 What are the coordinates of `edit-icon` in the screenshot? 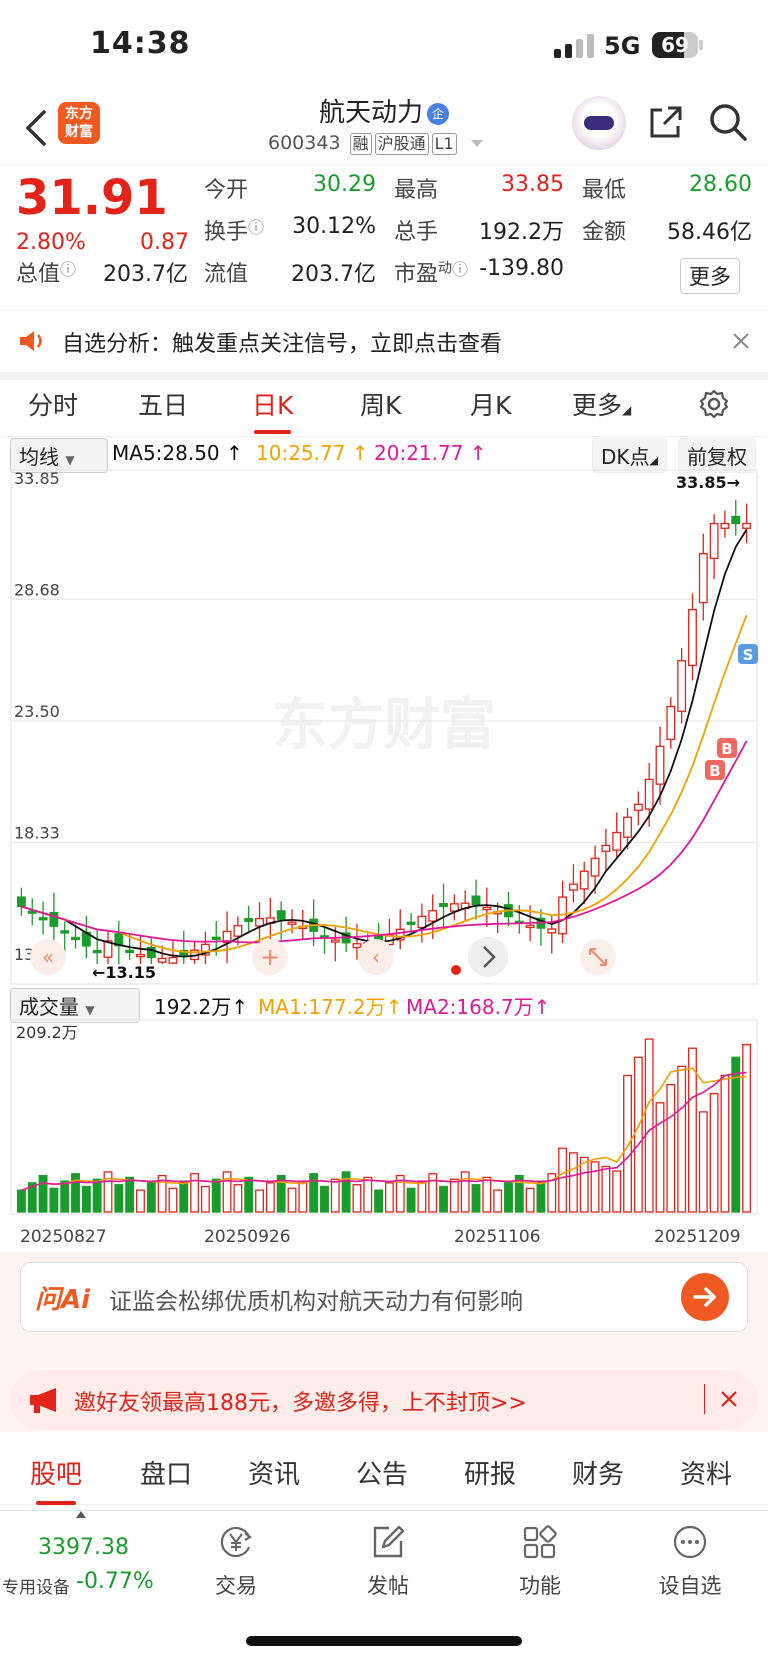 It's located at (389, 1541).